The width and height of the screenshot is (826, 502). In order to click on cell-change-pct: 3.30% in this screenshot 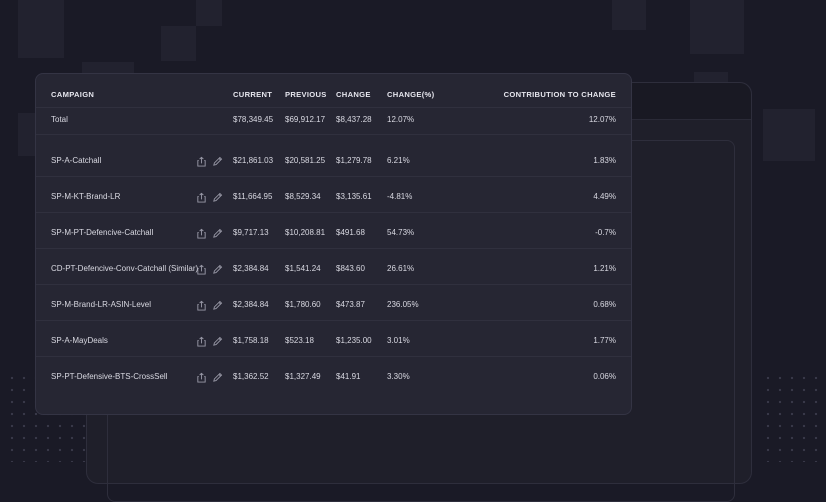, I will do `click(398, 376)`.